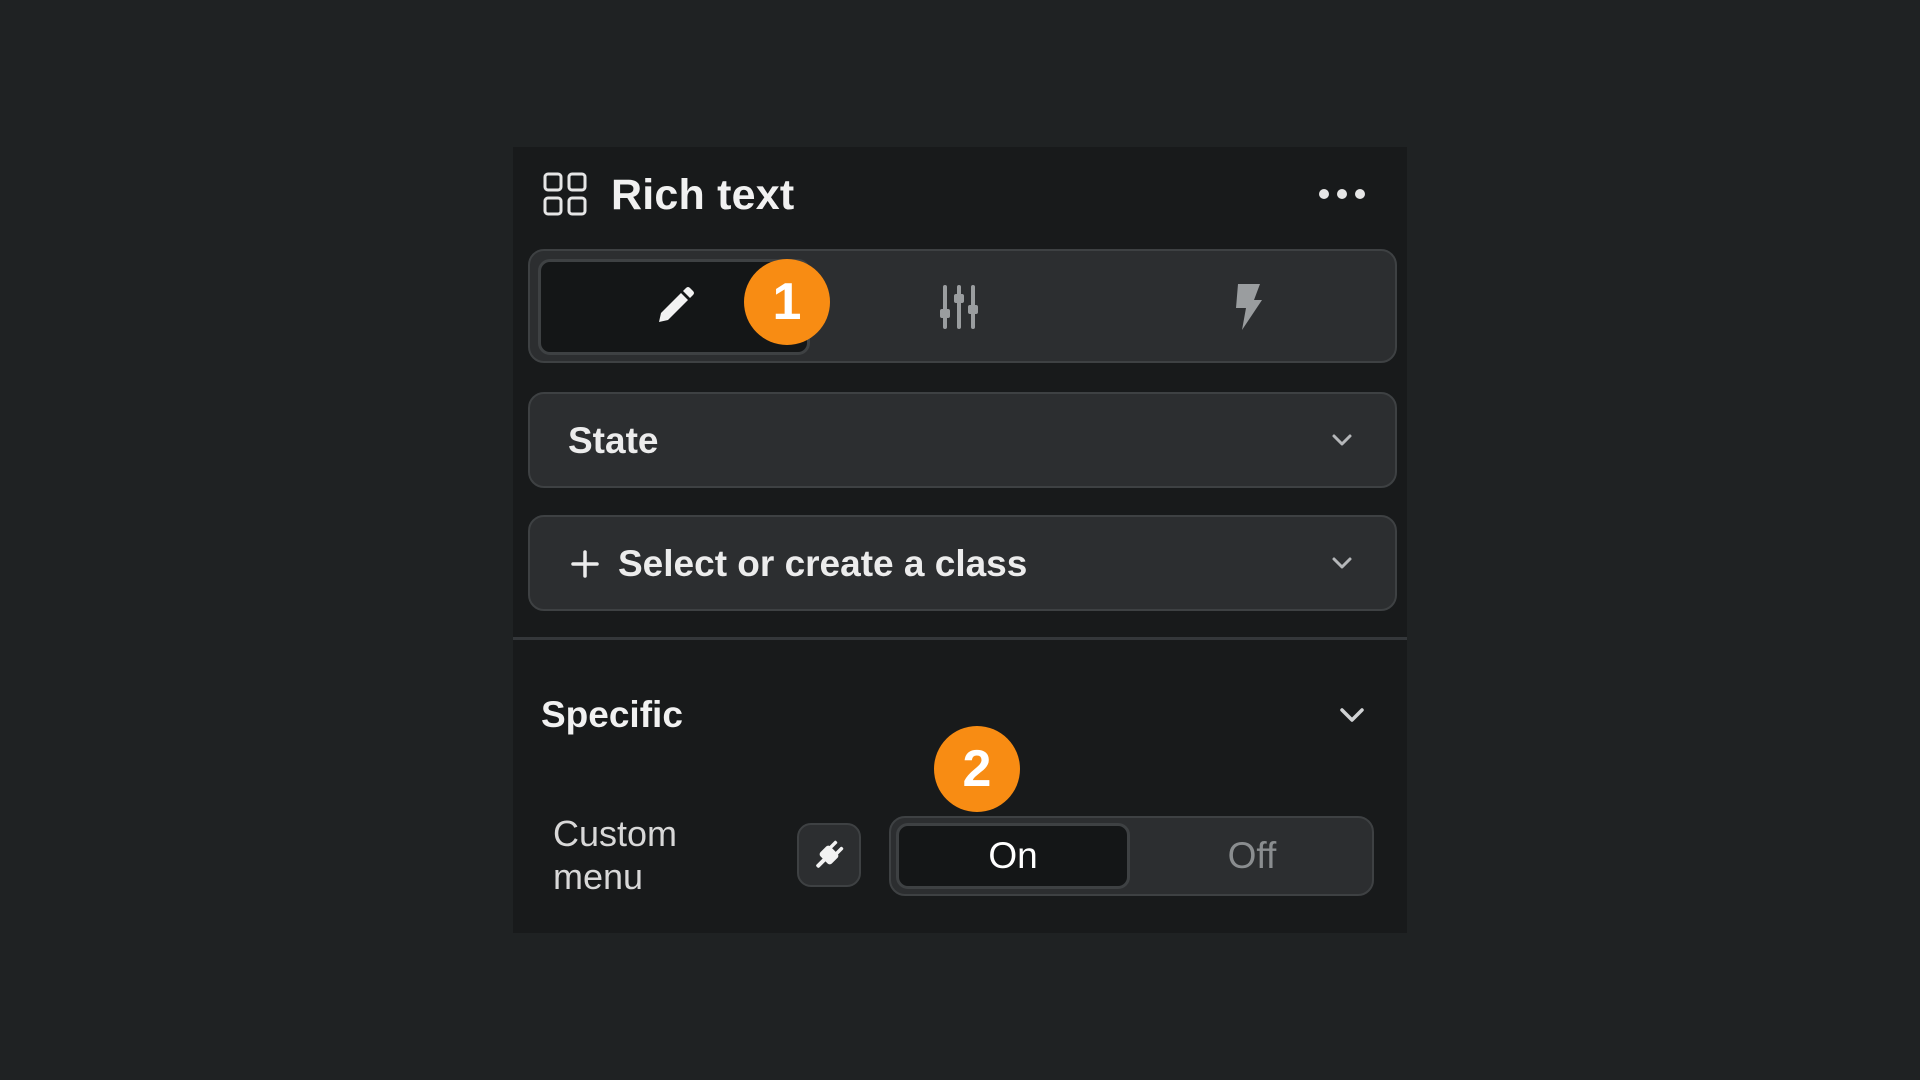 The image size is (1920, 1080). I want to click on tab-interactions, so click(1247, 307).